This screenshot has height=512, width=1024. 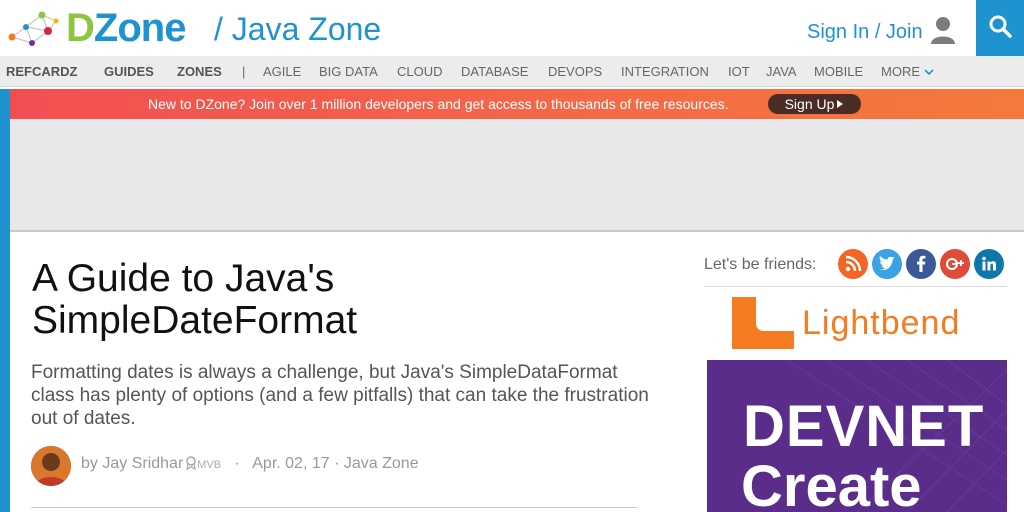 I want to click on user-icon, so click(x=943, y=30).